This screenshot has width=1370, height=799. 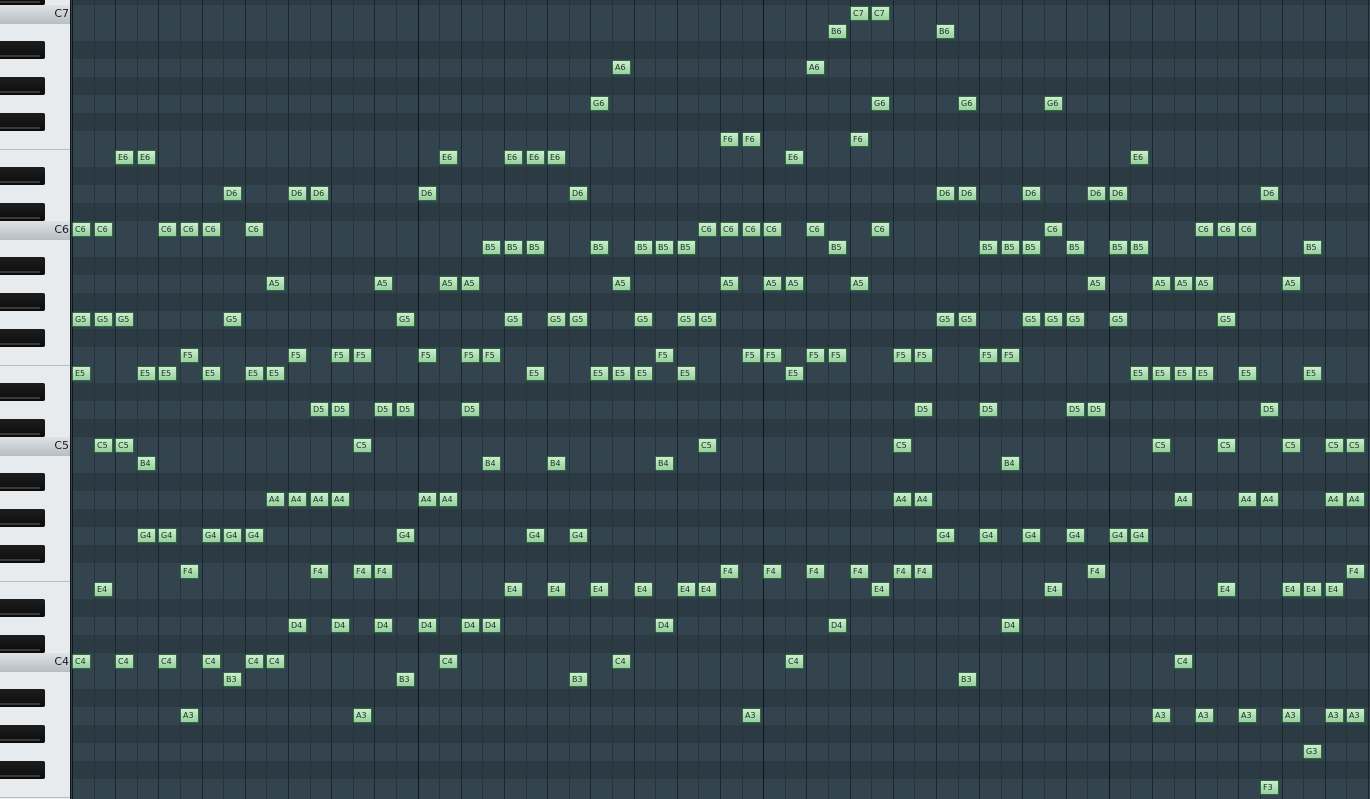 What do you see at coordinates (880, 13) in the screenshot?
I see `note-c7: C7` at bounding box center [880, 13].